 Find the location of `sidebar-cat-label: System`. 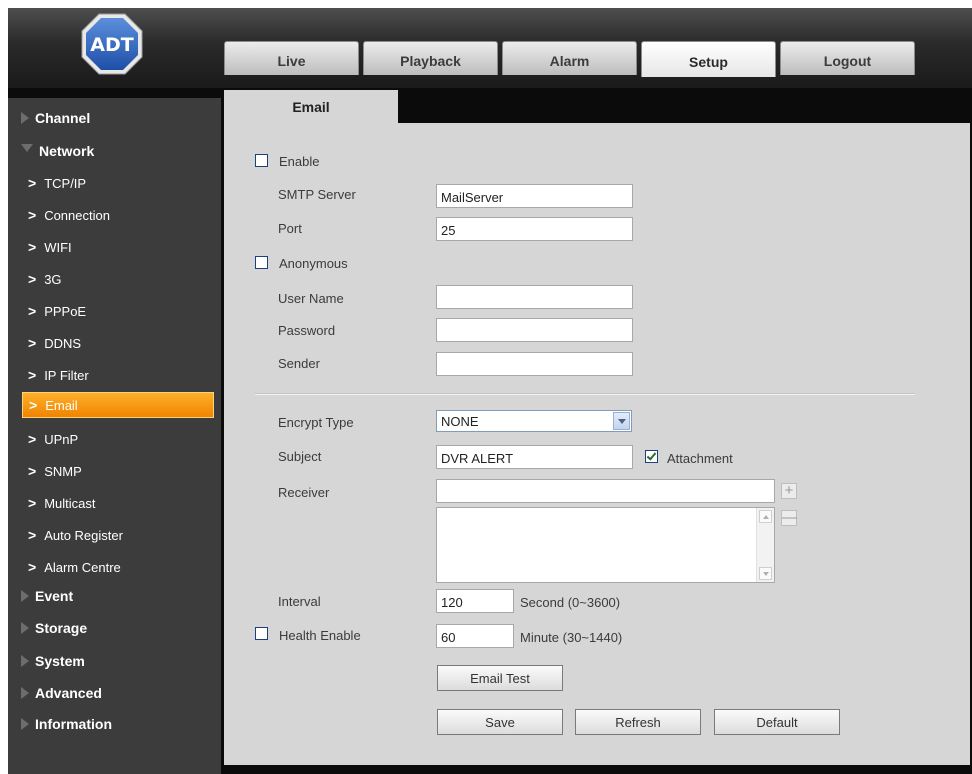

sidebar-cat-label: System is located at coordinates (60, 661).